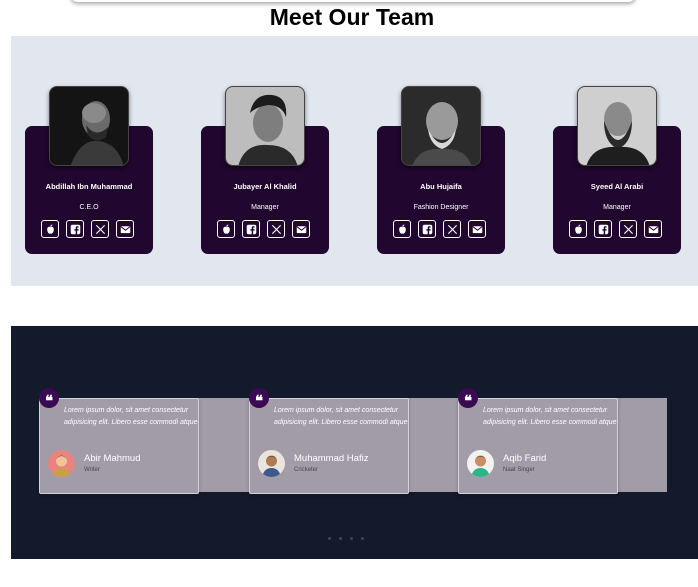 This screenshot has height=587, width=698. What do you see at coordinates (112, 458) in the screenshot?
I see `testimonial-name: Abir Mahmud` at bounding box center [112, 458].